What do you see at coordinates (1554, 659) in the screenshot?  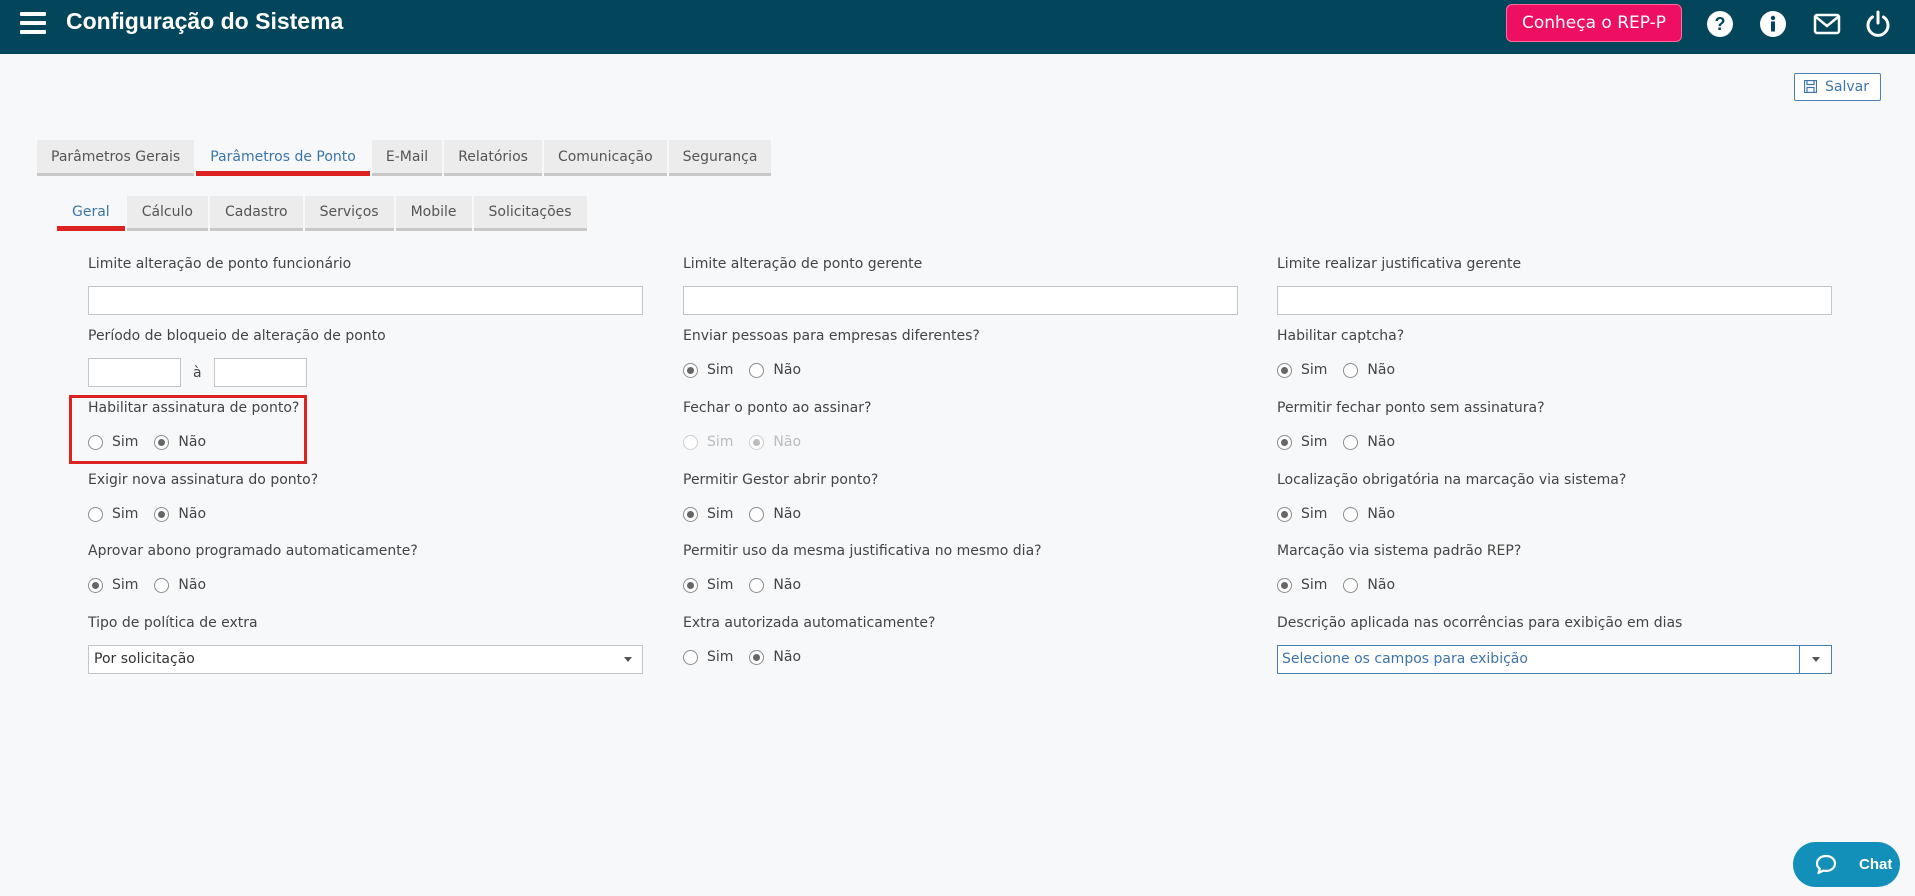 I see `description-fields-select: Selecione os campos para exibição` at bounding box center [1554, 659].